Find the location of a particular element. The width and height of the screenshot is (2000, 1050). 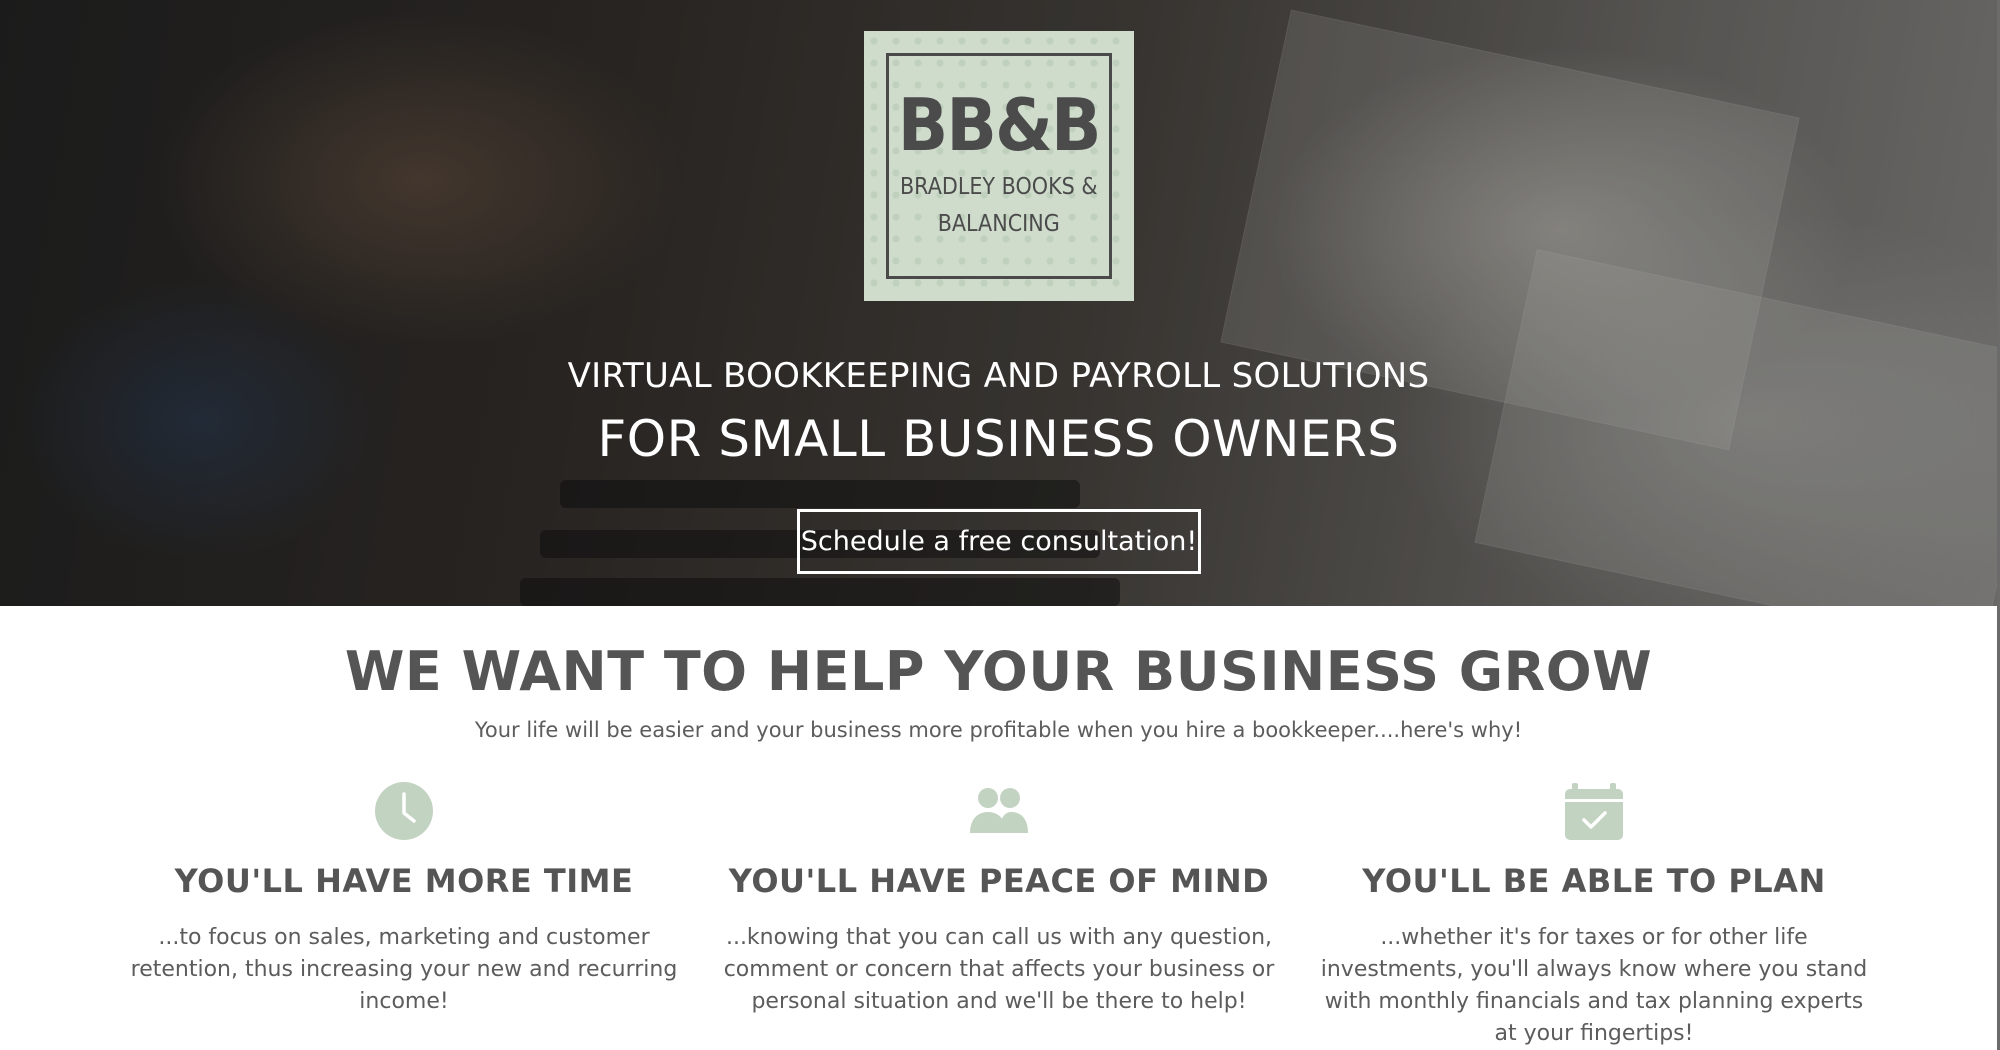

schedule-consultation-button: Schedule a free consultation! is located at coordinates (999, 541).